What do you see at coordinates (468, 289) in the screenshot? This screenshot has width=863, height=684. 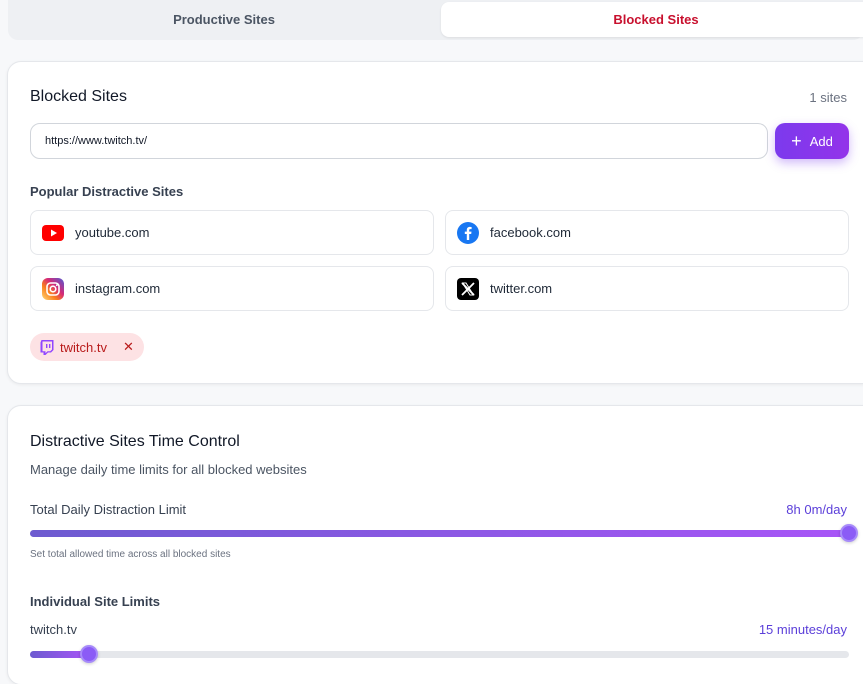 I see `x-twitter-icon` at bounding box center [468, 289].